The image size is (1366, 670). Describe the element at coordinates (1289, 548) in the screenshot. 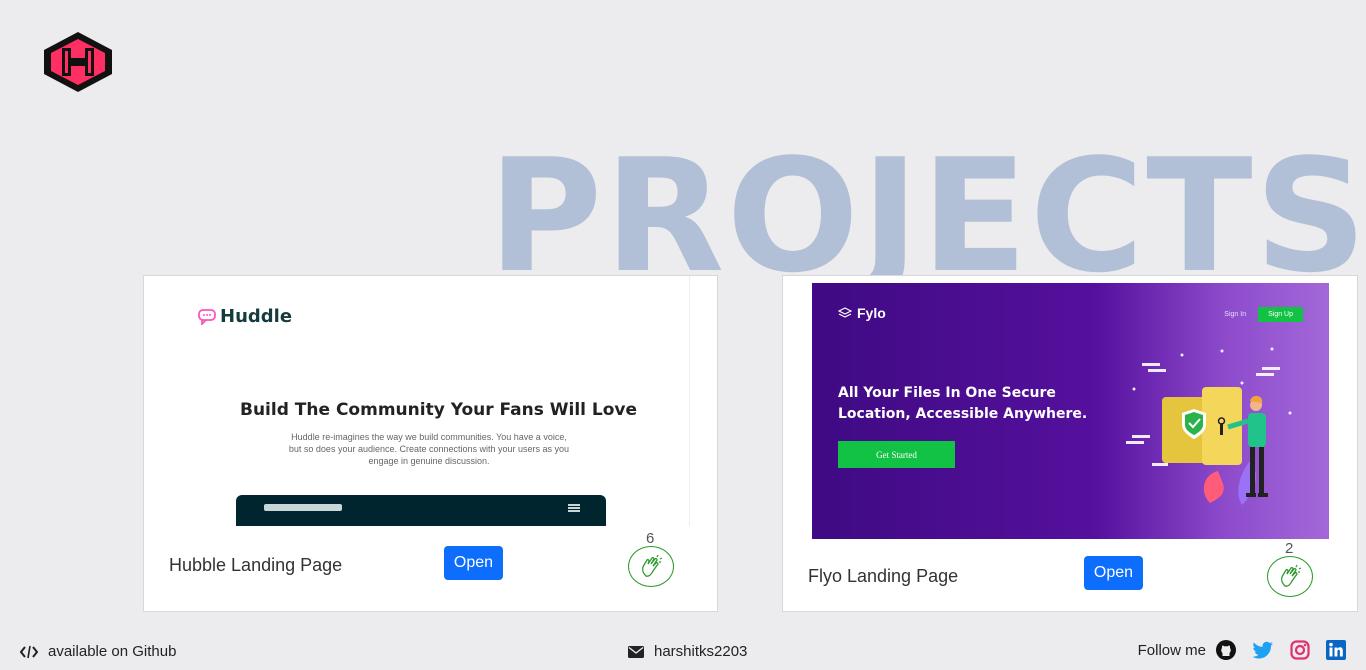

I see `clap-count: 2` at that location.